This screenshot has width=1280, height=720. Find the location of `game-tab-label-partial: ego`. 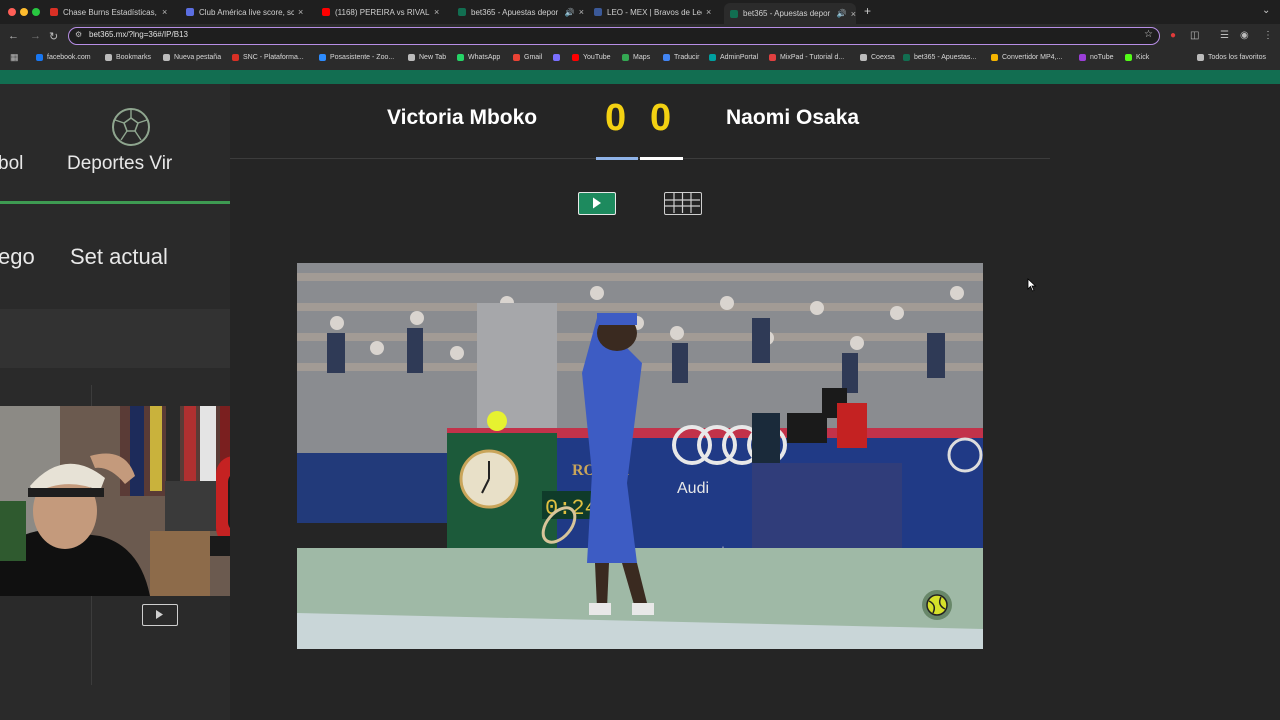

game-tab-label-partial: ego is located at coordinates (17, 257).